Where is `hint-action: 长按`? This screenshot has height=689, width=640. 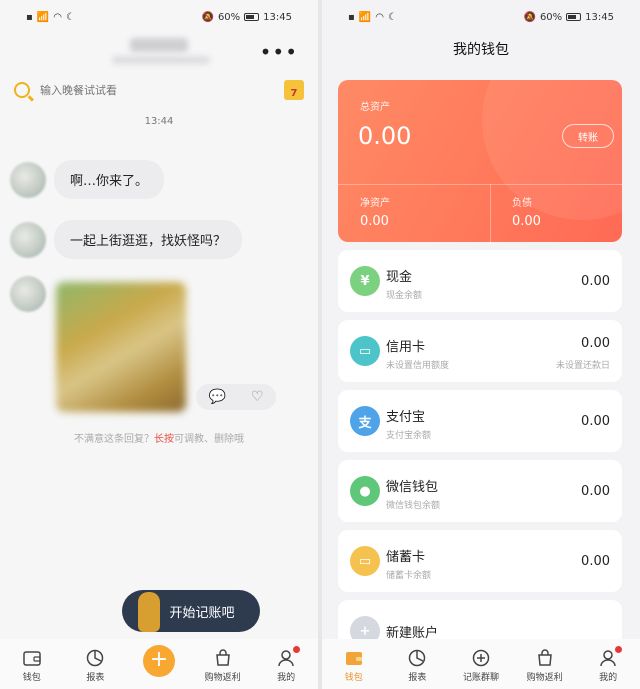 hint-action: 长按 is located at coordinates (164, 439).